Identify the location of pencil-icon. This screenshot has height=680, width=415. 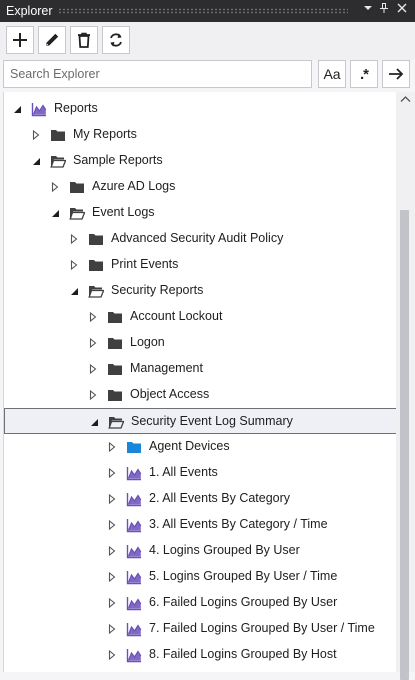
(52, 39).